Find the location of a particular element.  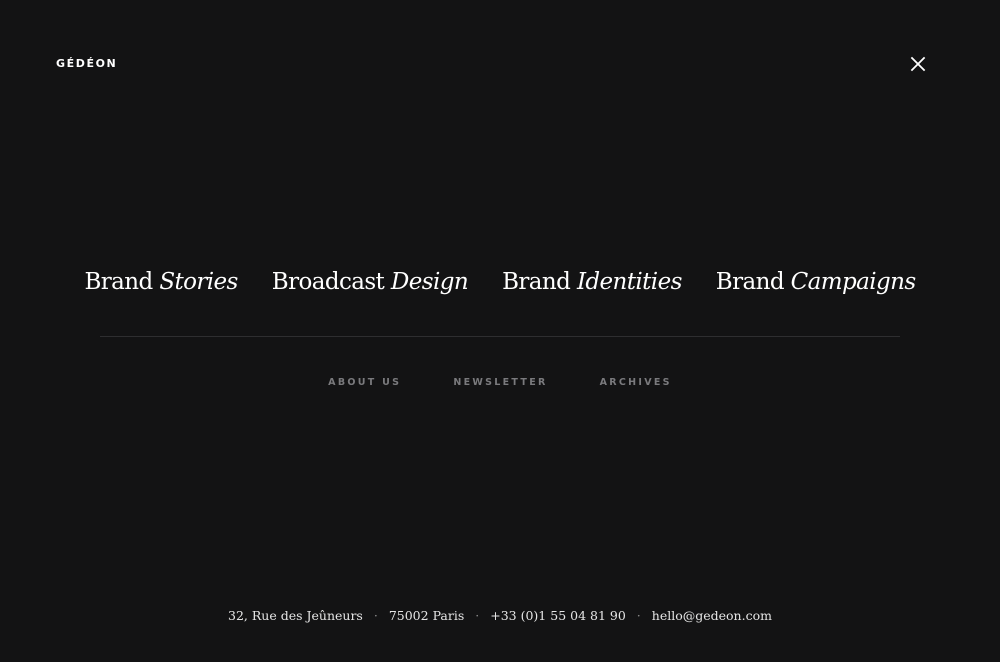

nav-item-italic: Stories is located at coordinates (198, 282).